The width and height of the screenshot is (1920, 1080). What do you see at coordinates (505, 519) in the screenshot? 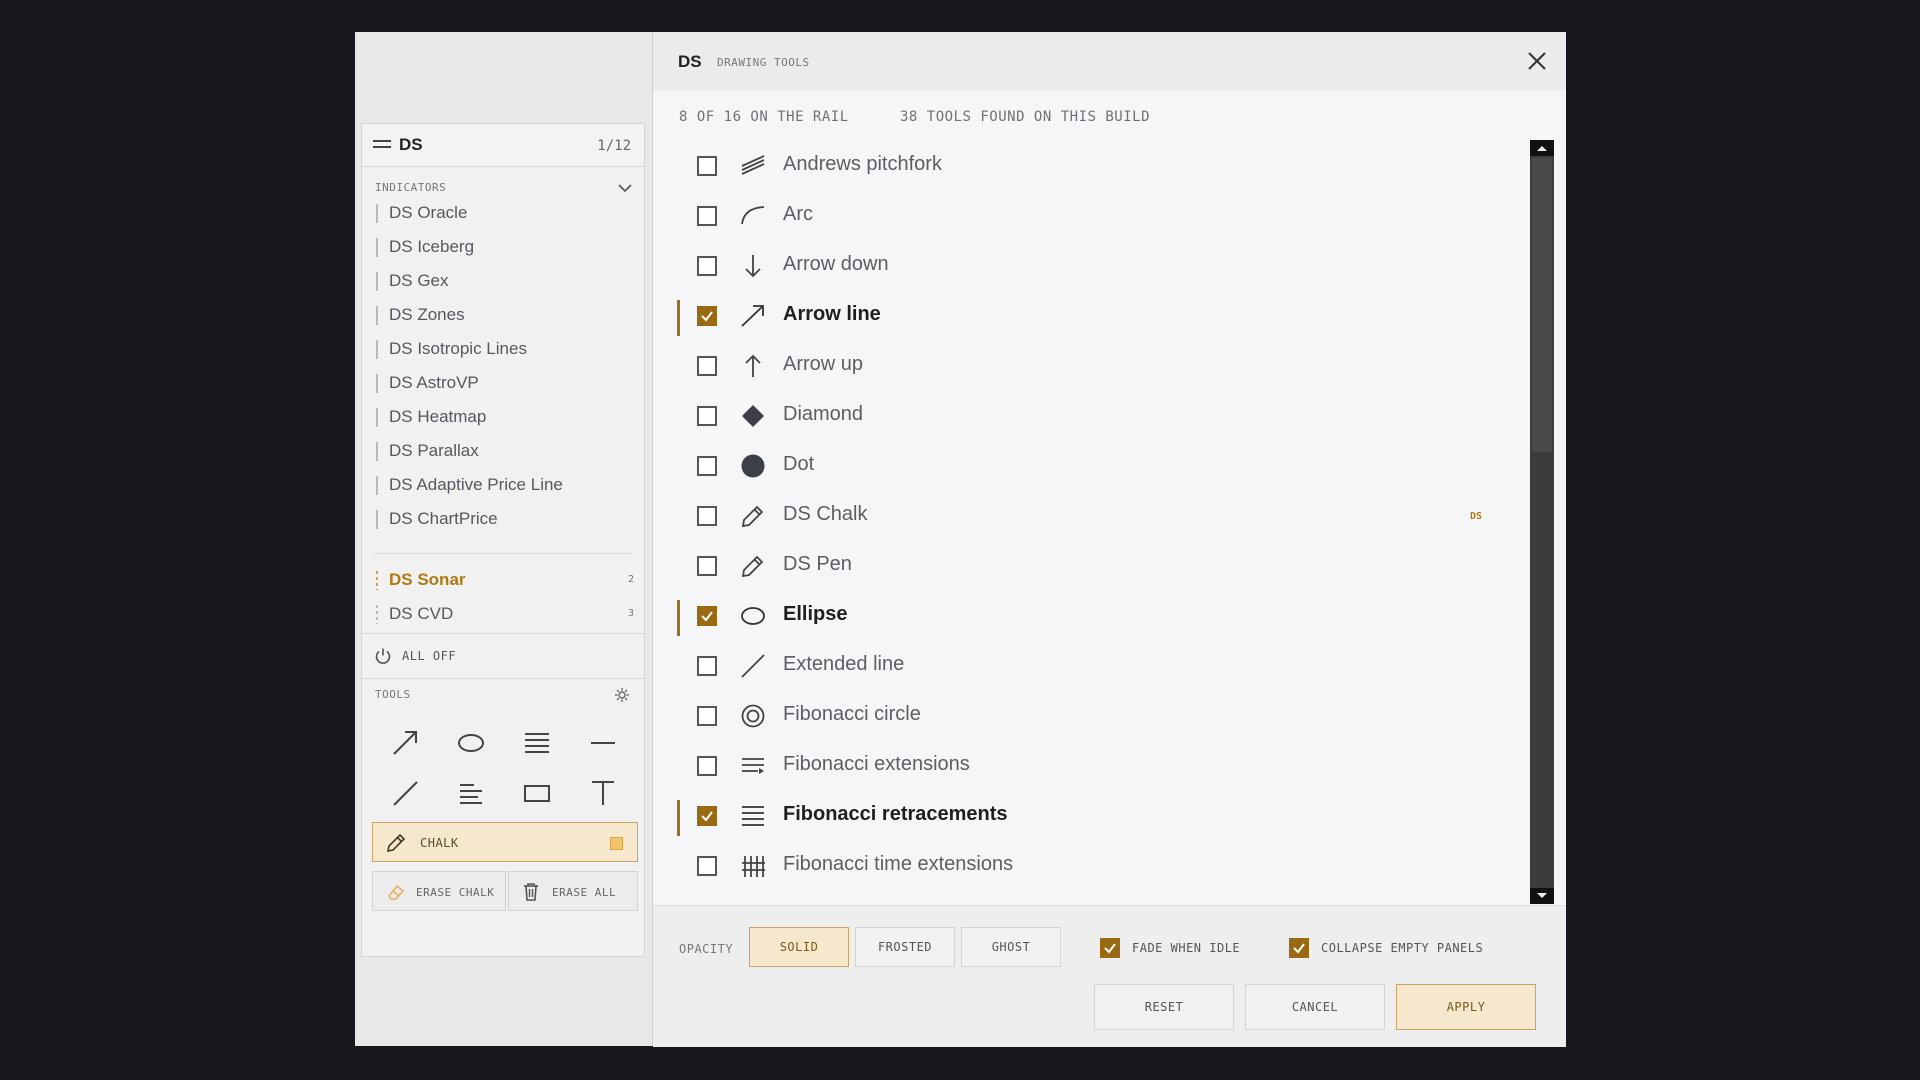
I see `indicator-item: DS ChartPrice` at bounding box center [505, 519].